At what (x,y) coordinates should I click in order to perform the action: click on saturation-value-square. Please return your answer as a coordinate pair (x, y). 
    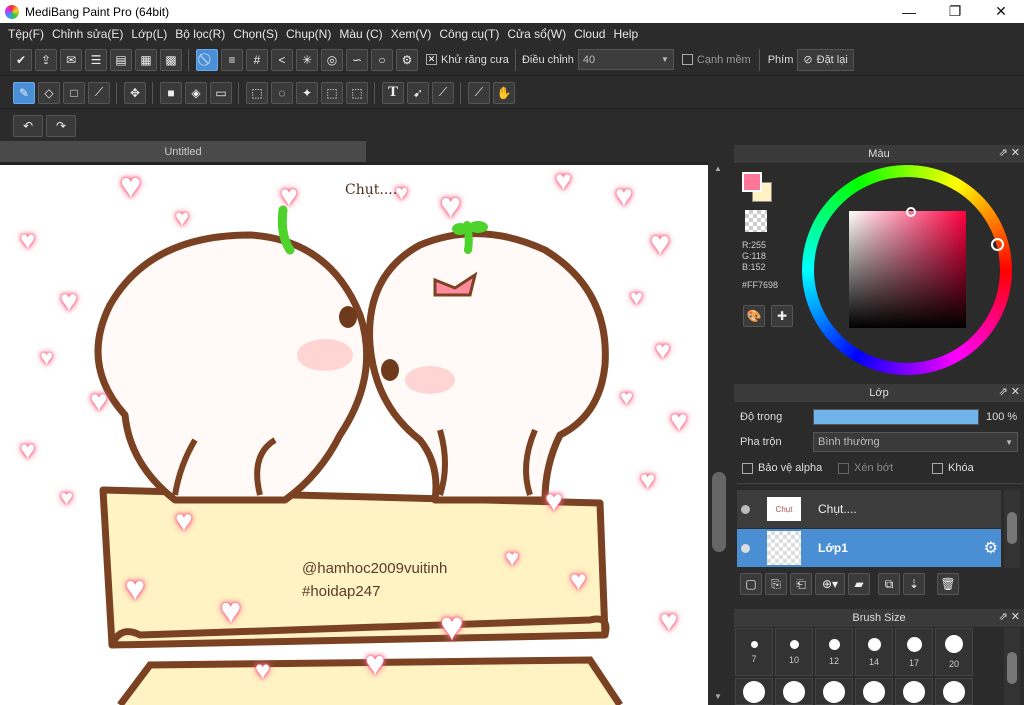
    Looking at the image, I should click on (907, 269).